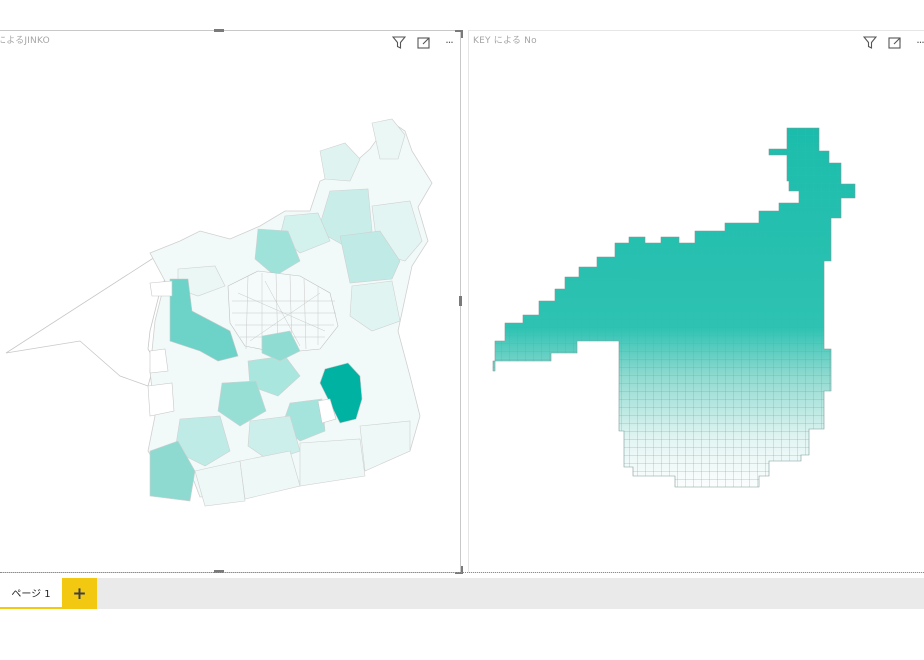 Image resolution: width=924 pixels, height=660 pixels. I want to click on page-tab-bar: ページ 1 +, so click(462, 593).